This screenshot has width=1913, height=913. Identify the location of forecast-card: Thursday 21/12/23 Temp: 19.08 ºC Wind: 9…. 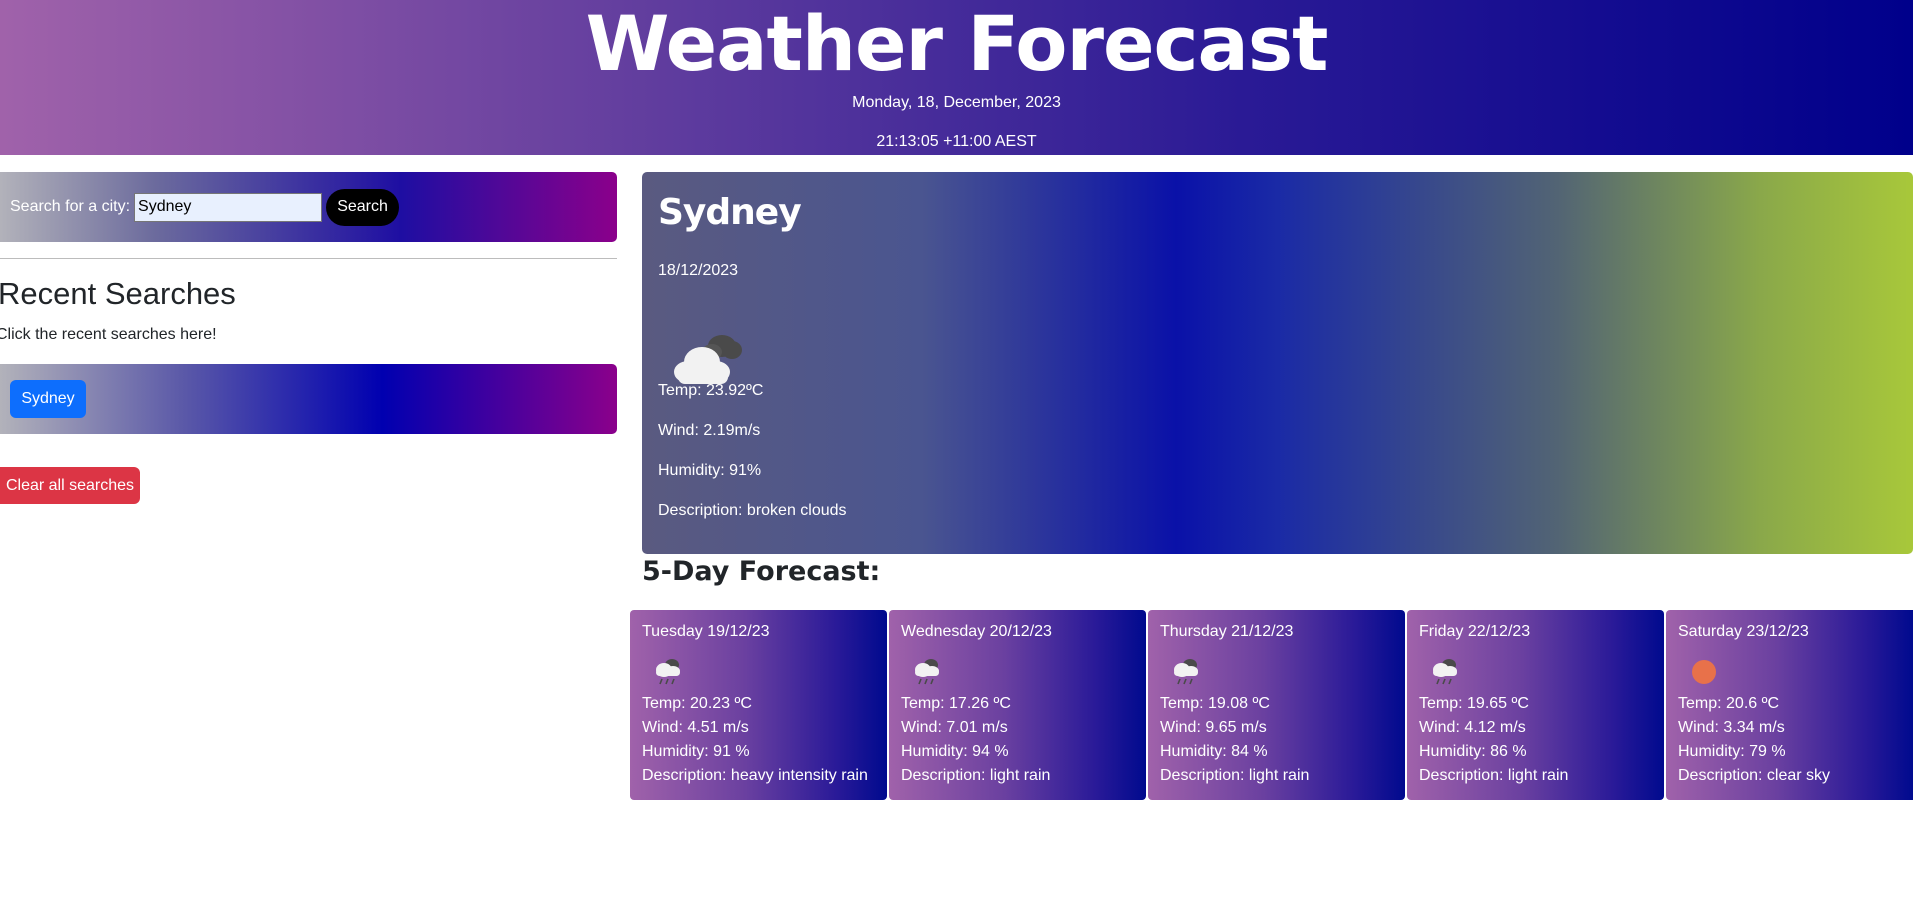
(1276, 705).